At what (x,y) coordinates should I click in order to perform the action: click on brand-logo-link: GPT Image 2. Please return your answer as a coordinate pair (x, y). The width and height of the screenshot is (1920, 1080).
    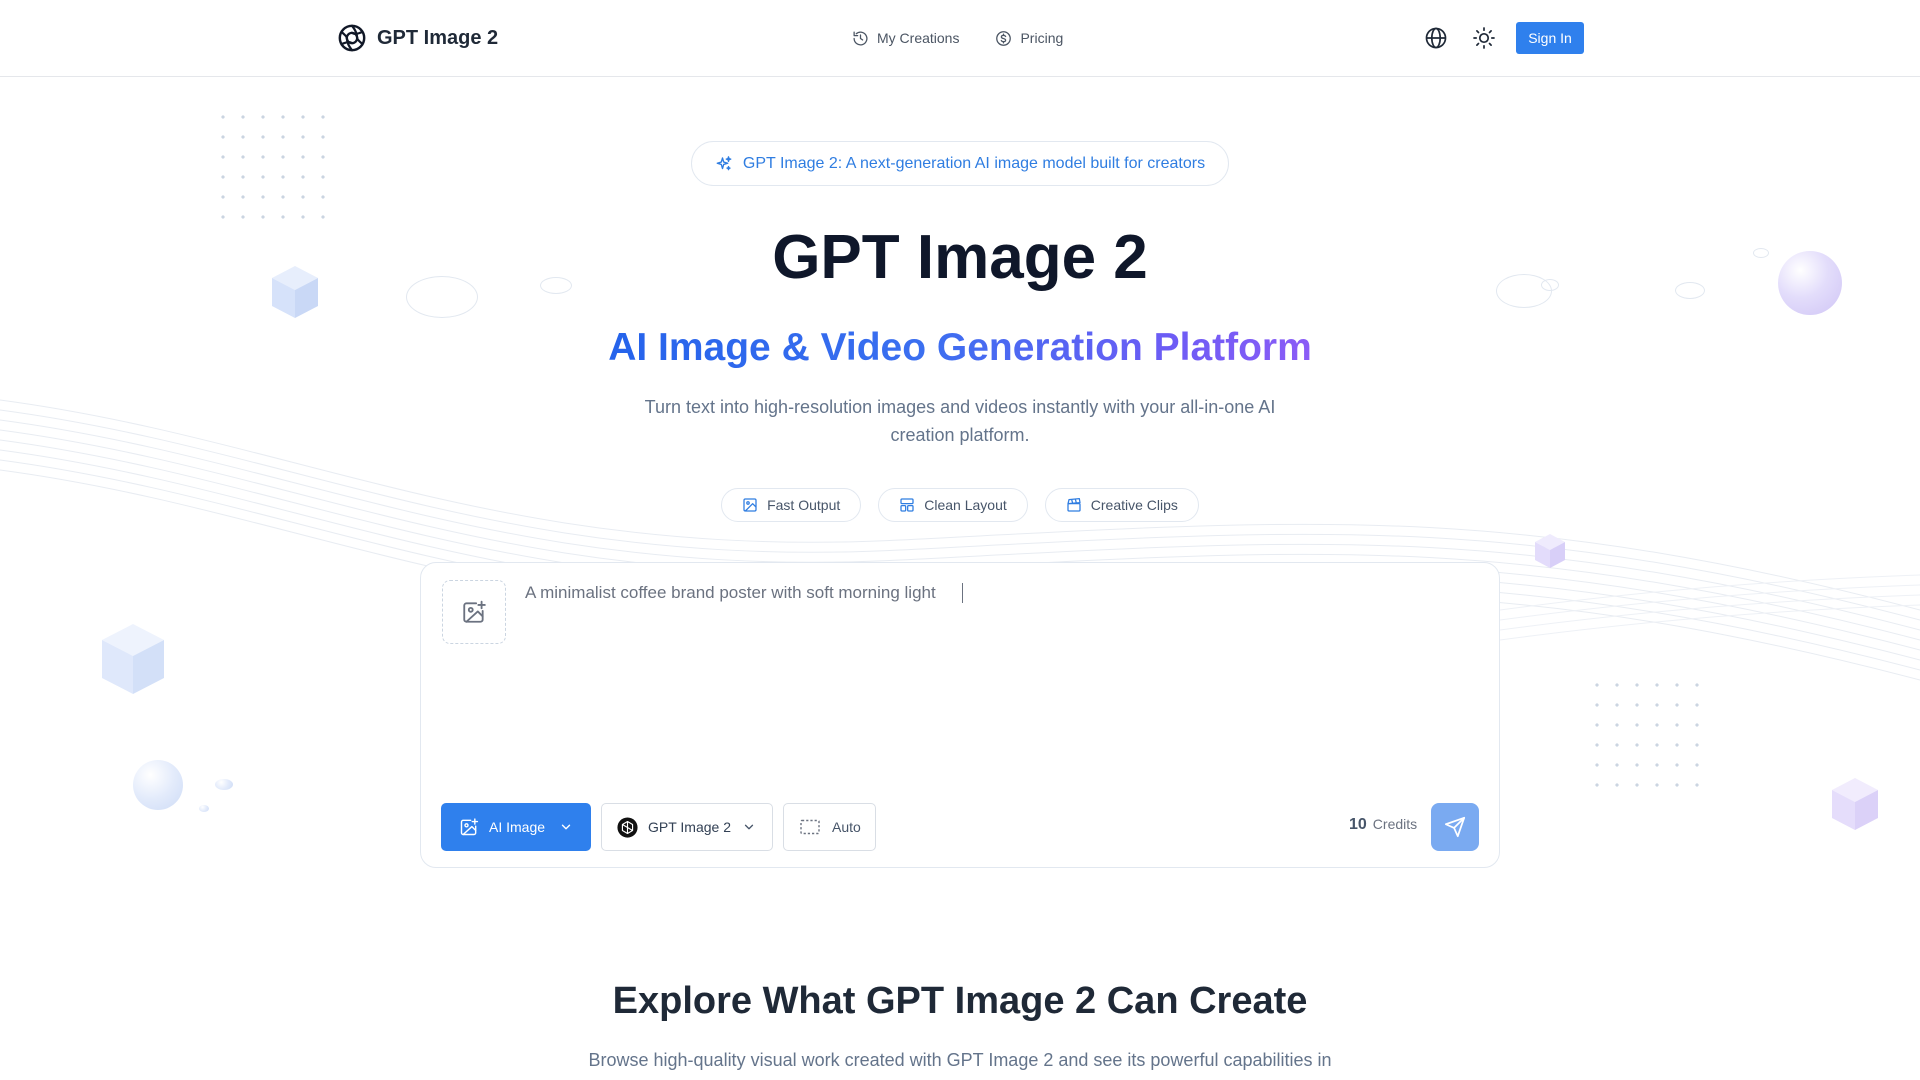
    Looking at the image, I should click on (417, 38).